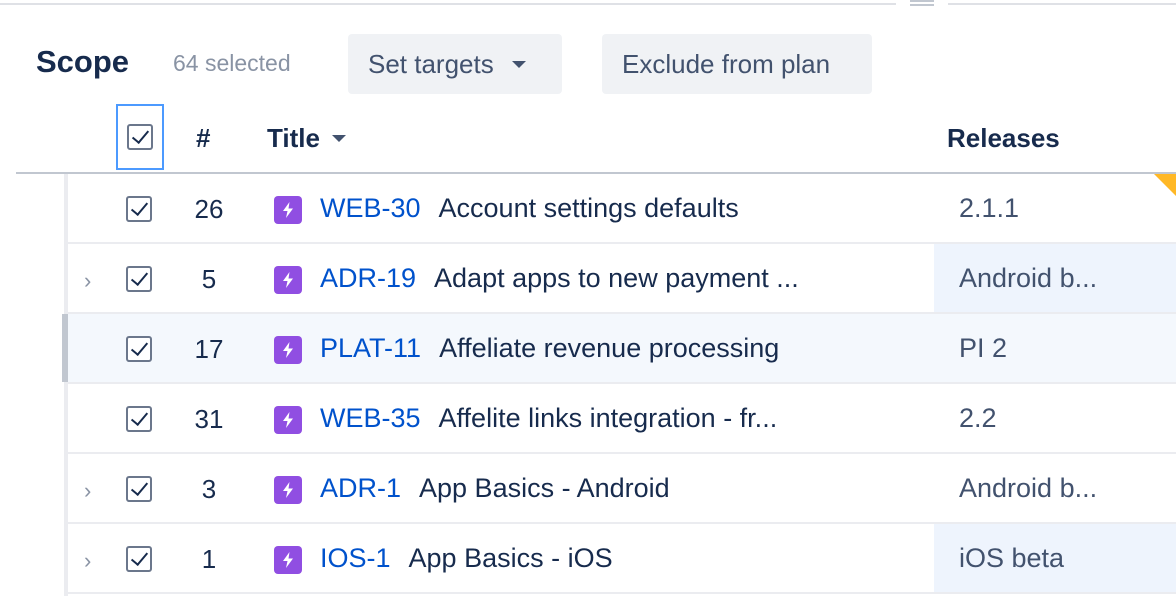 Image resolution: width=1176 pixels, height=596 pixels. Describe the element at coordinates (209, 349) in the screenshot. I see `row-number: 17` at that location.